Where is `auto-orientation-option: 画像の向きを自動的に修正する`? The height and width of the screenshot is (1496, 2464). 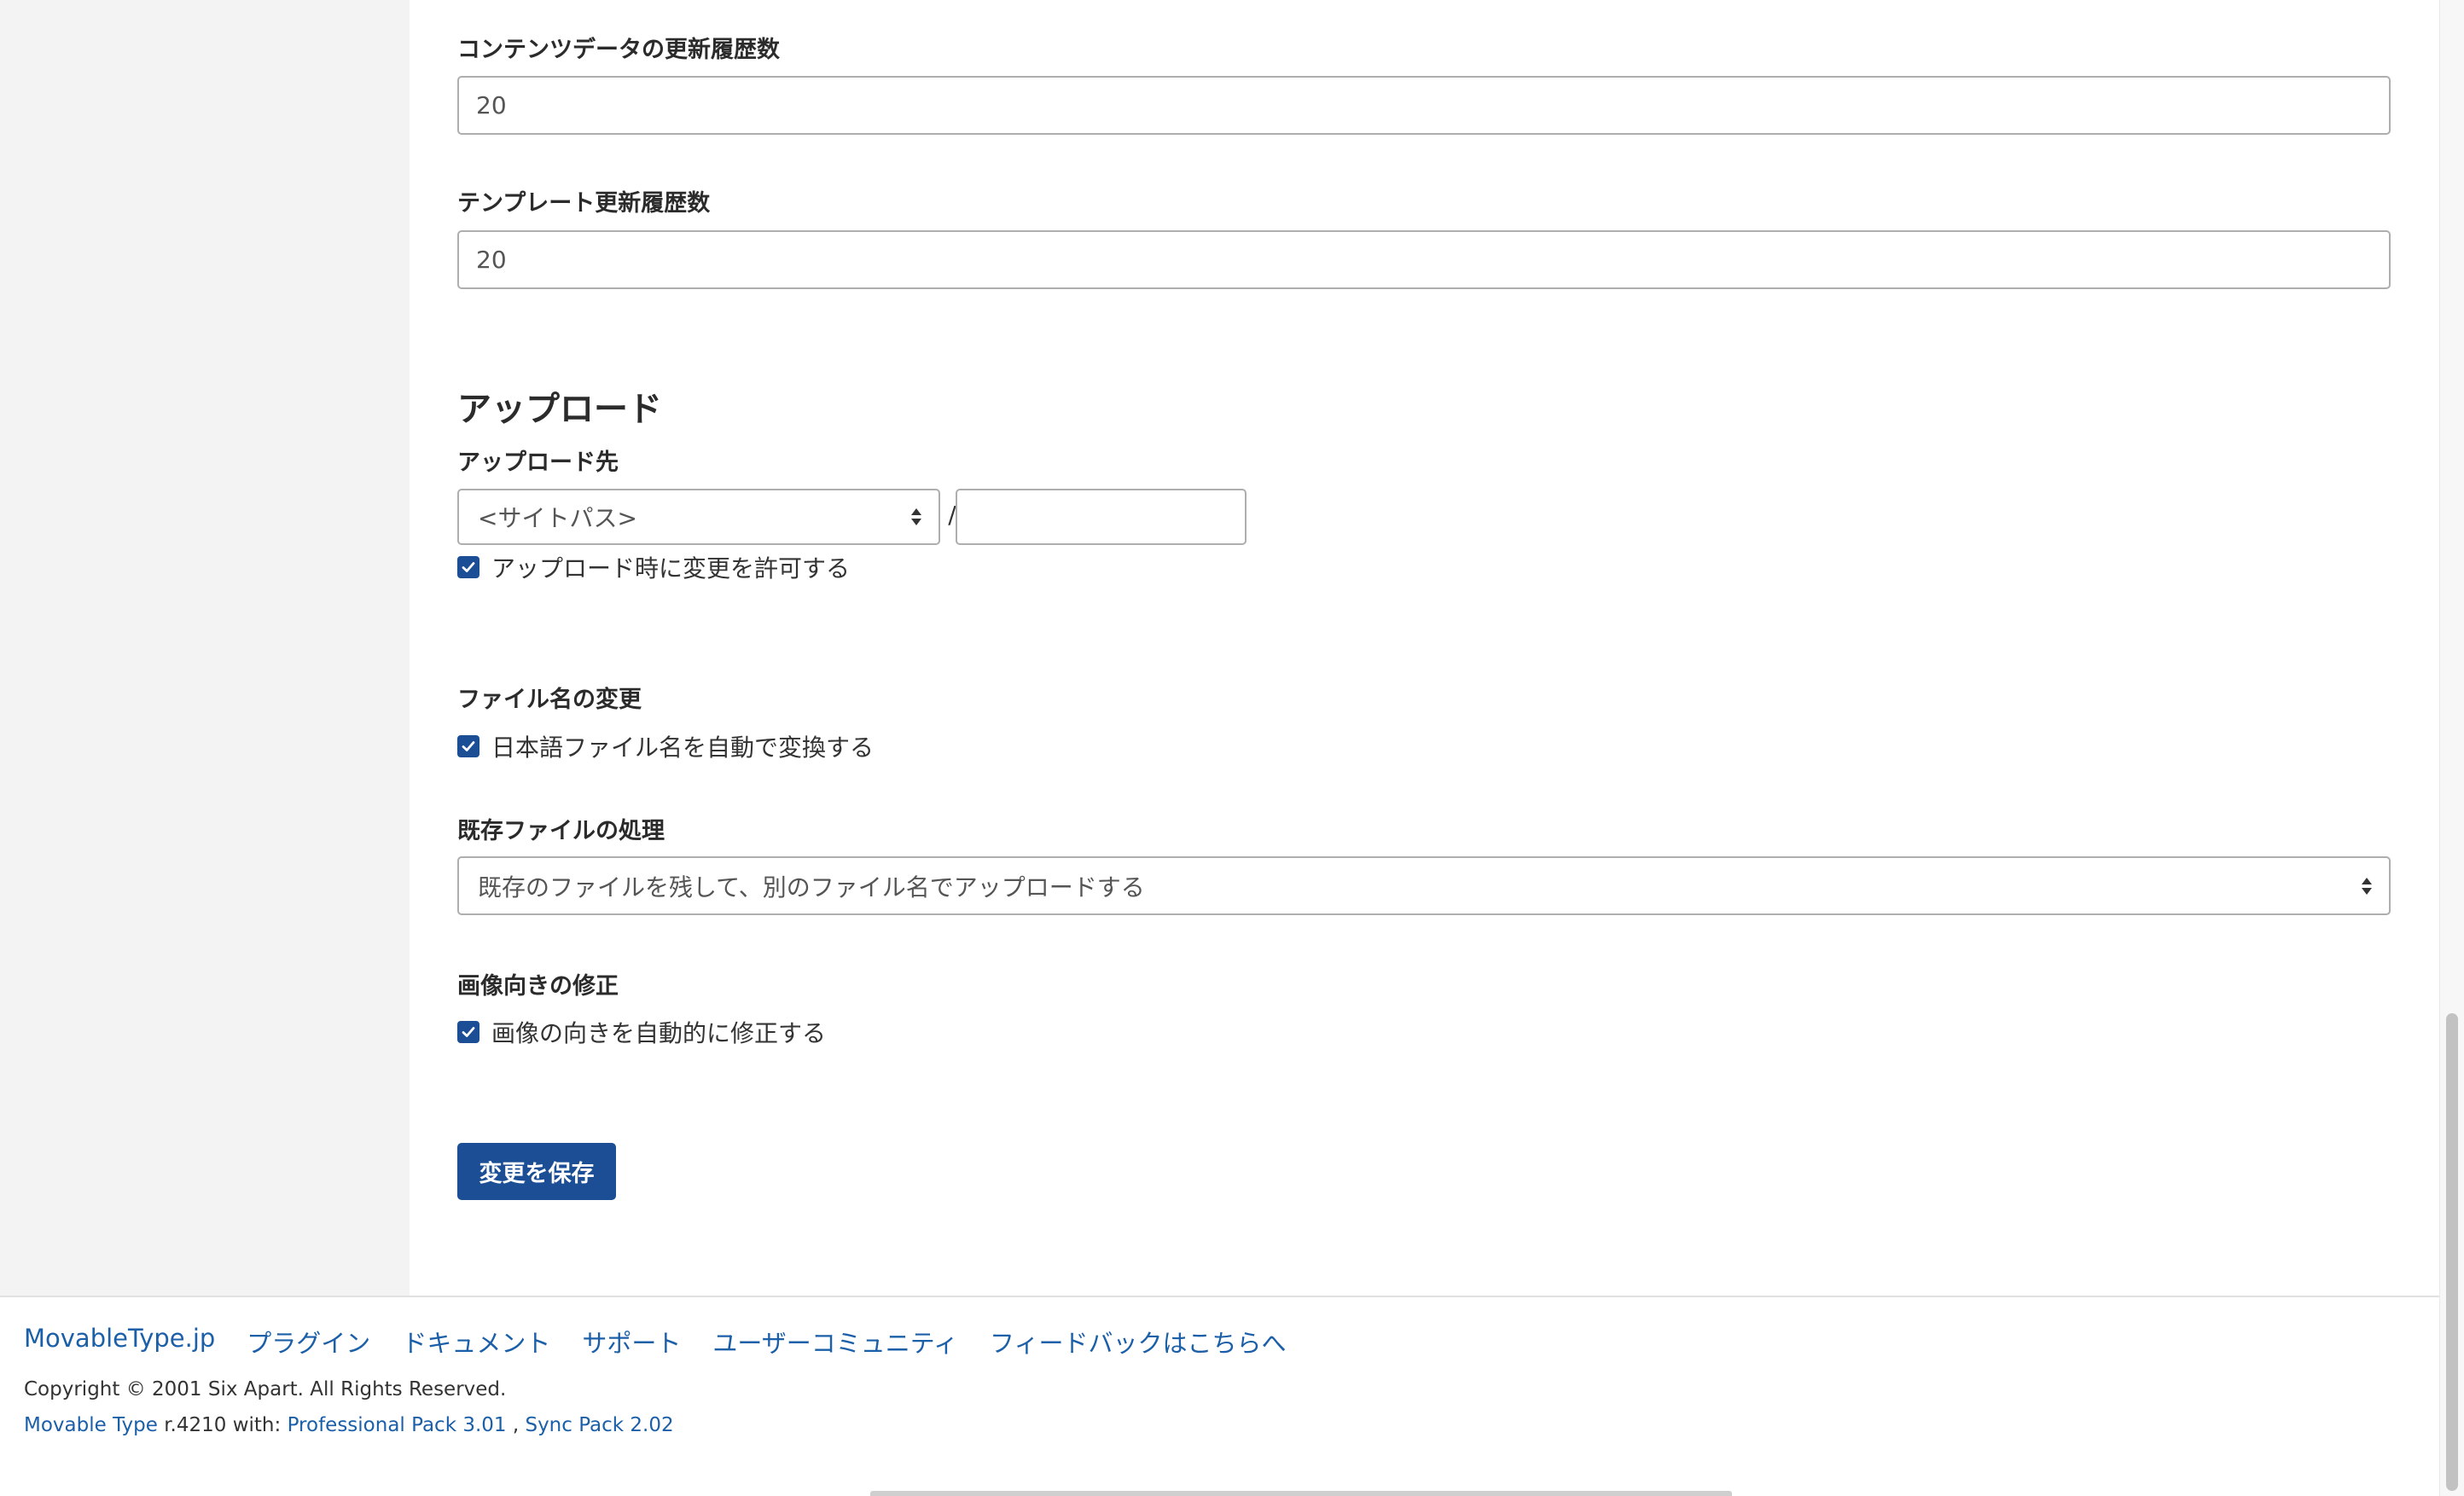
auto-orientation-option: 画像の向きを自動的に修正する is located at coordinates (641, 1032).